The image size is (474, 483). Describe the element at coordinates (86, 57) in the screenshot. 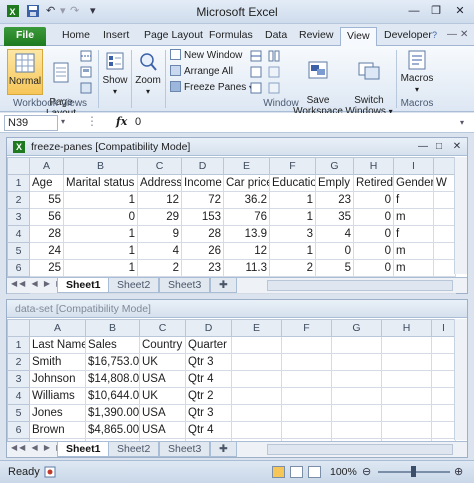

I see `page-break-preview-icon` at that location.